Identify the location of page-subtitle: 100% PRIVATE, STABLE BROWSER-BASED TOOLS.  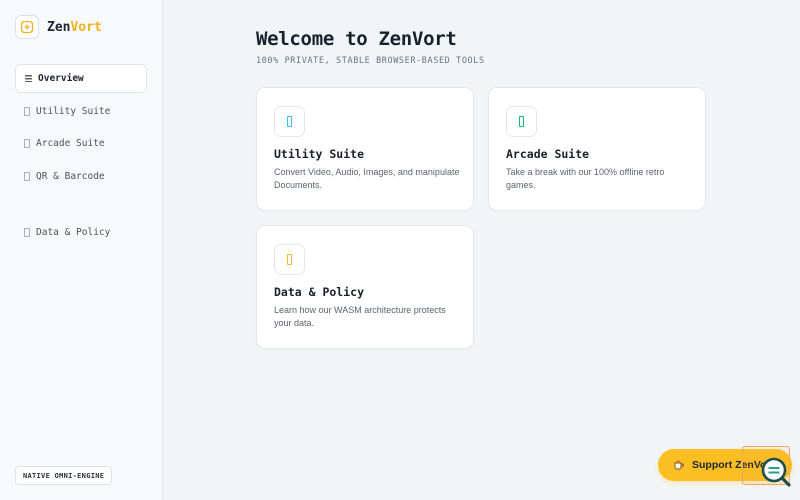
(370, 61).